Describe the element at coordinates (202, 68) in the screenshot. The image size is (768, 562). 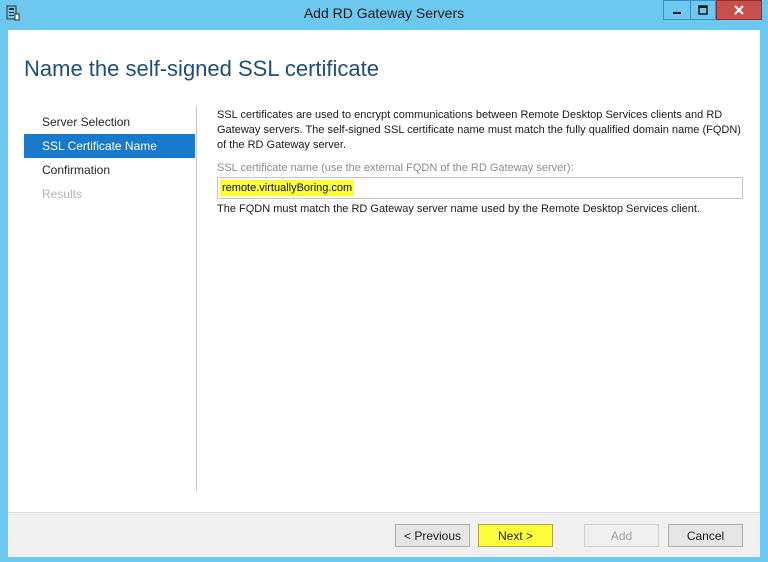
I see `page-title: Name the self-signed SSL certificate` at that location.